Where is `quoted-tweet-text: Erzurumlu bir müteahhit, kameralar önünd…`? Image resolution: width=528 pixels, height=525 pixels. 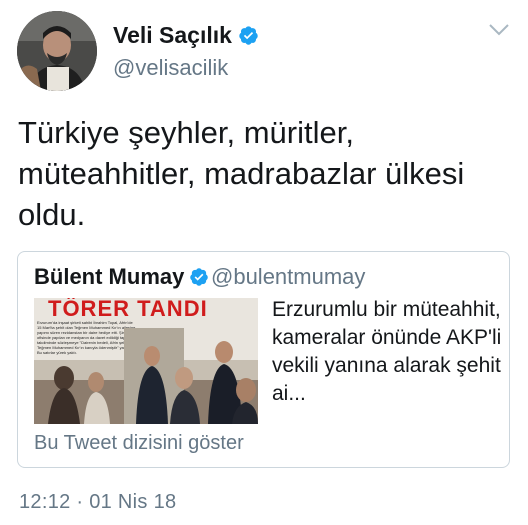 quoted-tweet-text: Erzurumlu bir müteahhit, kameralar önünd… is located at coordinates (387, 351).